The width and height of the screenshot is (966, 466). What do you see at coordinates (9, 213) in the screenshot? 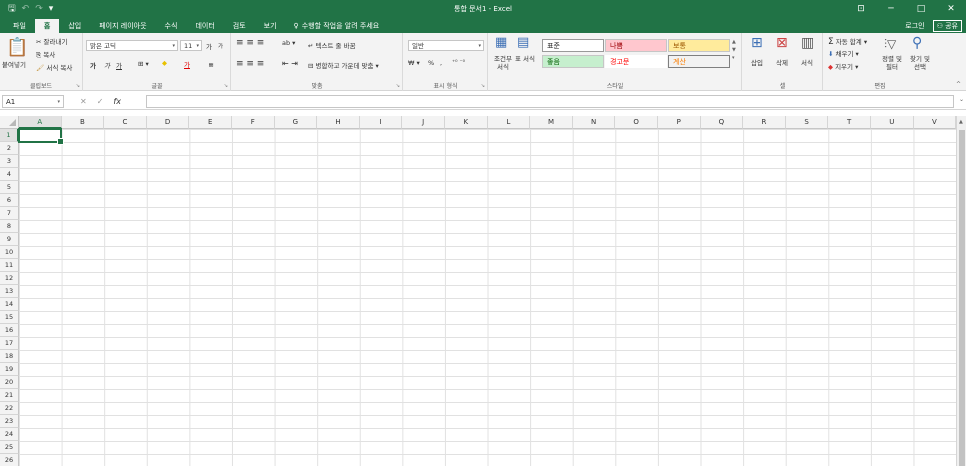
I see `row-header: 7` at bounding box center [9, 213].